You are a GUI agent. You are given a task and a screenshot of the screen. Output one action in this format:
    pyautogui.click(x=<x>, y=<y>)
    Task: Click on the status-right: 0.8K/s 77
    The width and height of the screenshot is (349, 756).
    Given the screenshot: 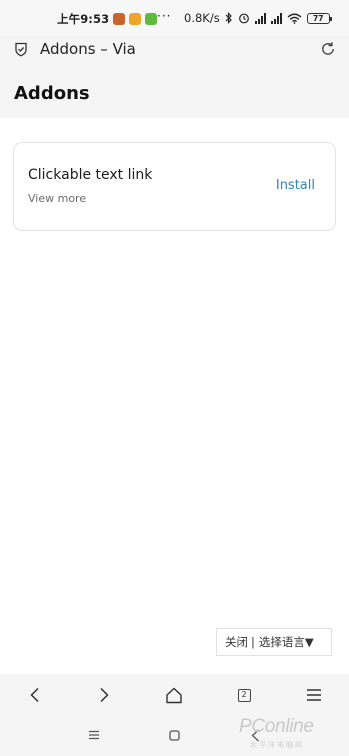 What is the action you would take?
    pyautogui.click(x=258, y=18)
    